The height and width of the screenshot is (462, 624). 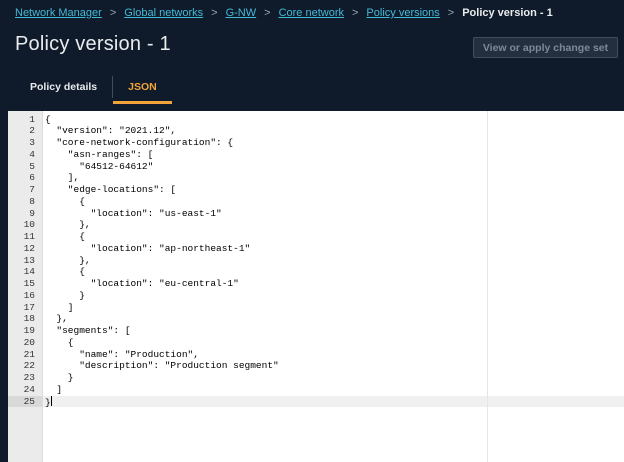 I want to click on line-number: 15, so click(x=29, y=283).